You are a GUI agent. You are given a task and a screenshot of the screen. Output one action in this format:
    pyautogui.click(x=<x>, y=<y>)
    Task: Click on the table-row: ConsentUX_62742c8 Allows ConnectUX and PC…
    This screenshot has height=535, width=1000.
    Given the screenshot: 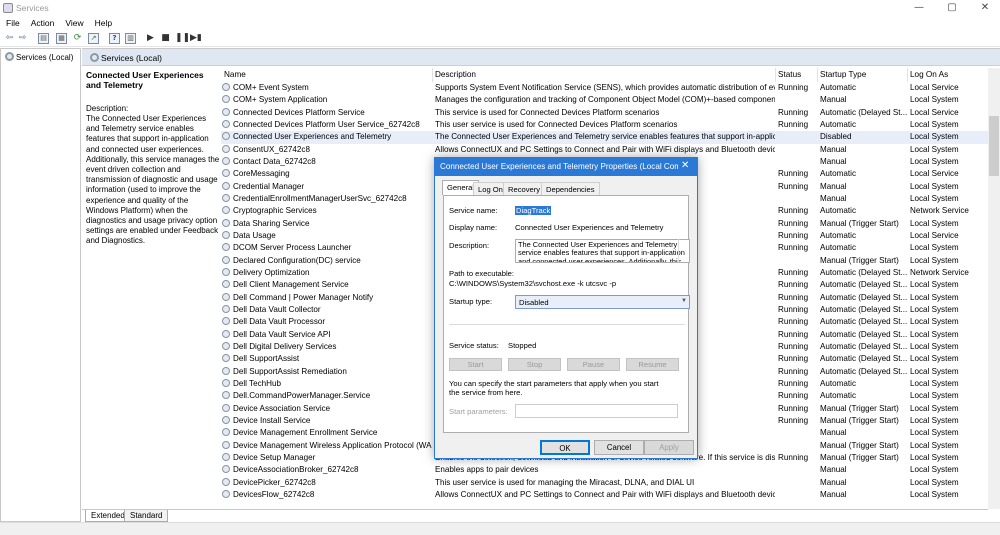 What is the action you would take?
    pyautogui.click(x=604, y=150)
    